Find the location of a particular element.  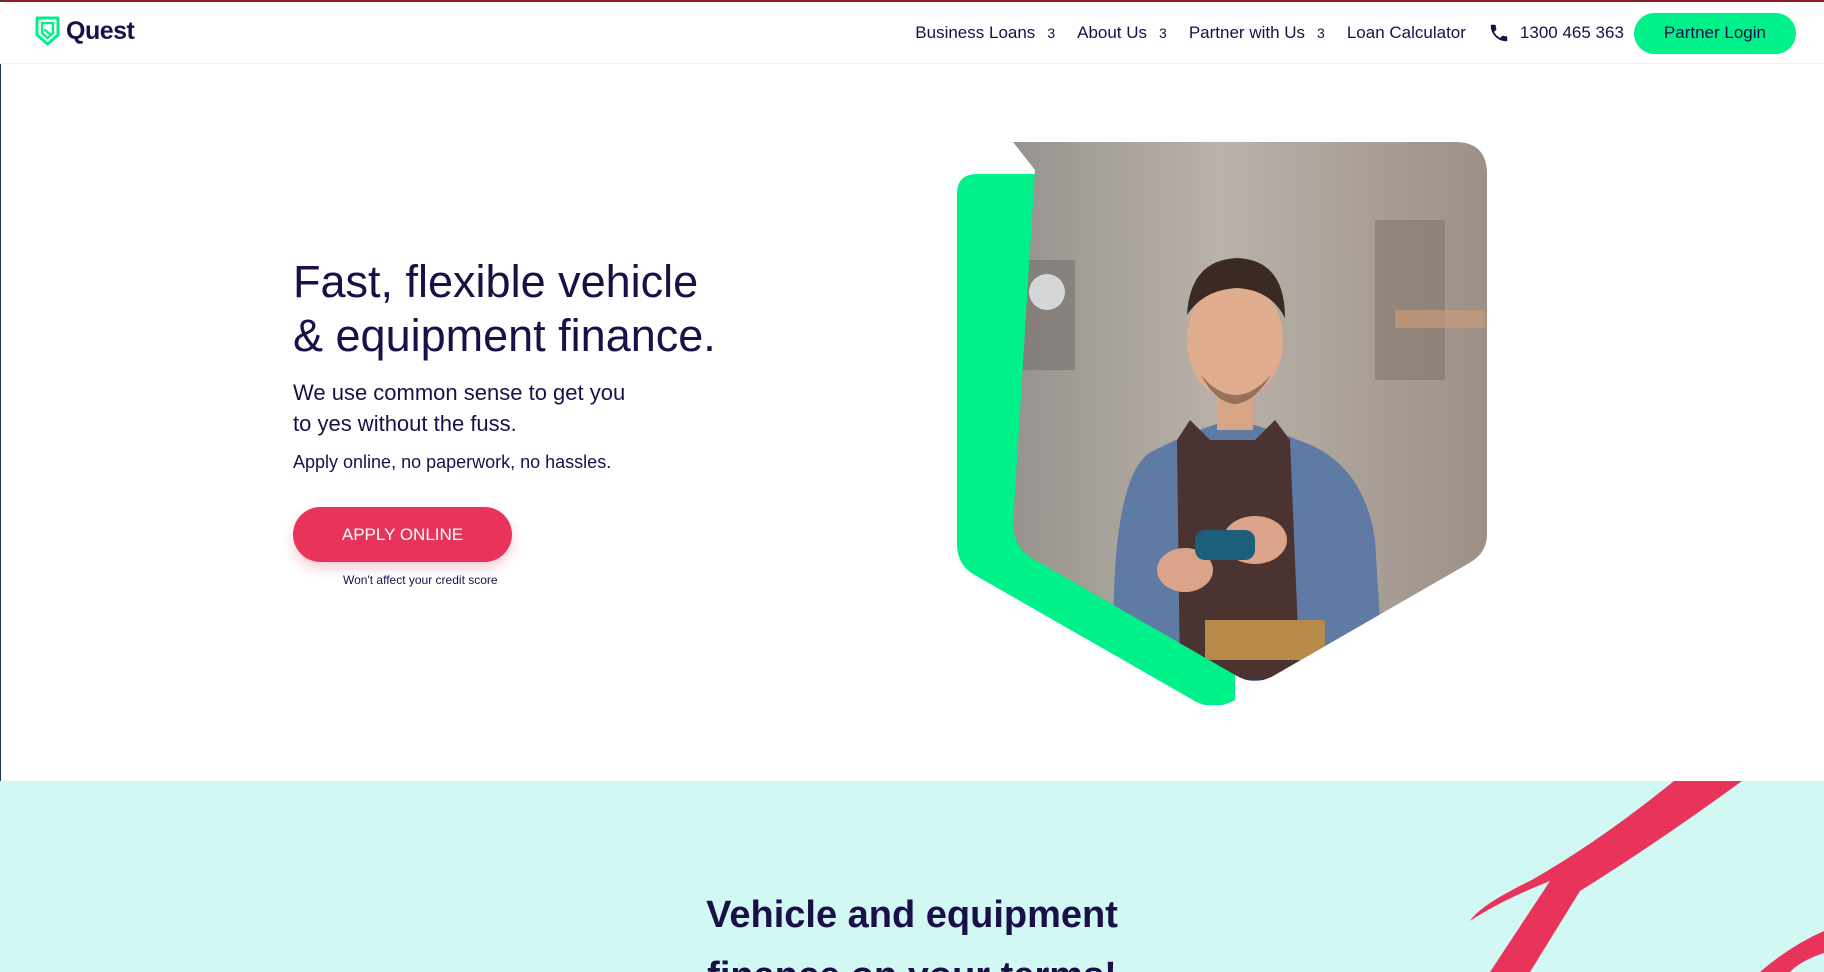

terms-title-line-1: Vehicle and equipment is located at coordinates (912, 915).